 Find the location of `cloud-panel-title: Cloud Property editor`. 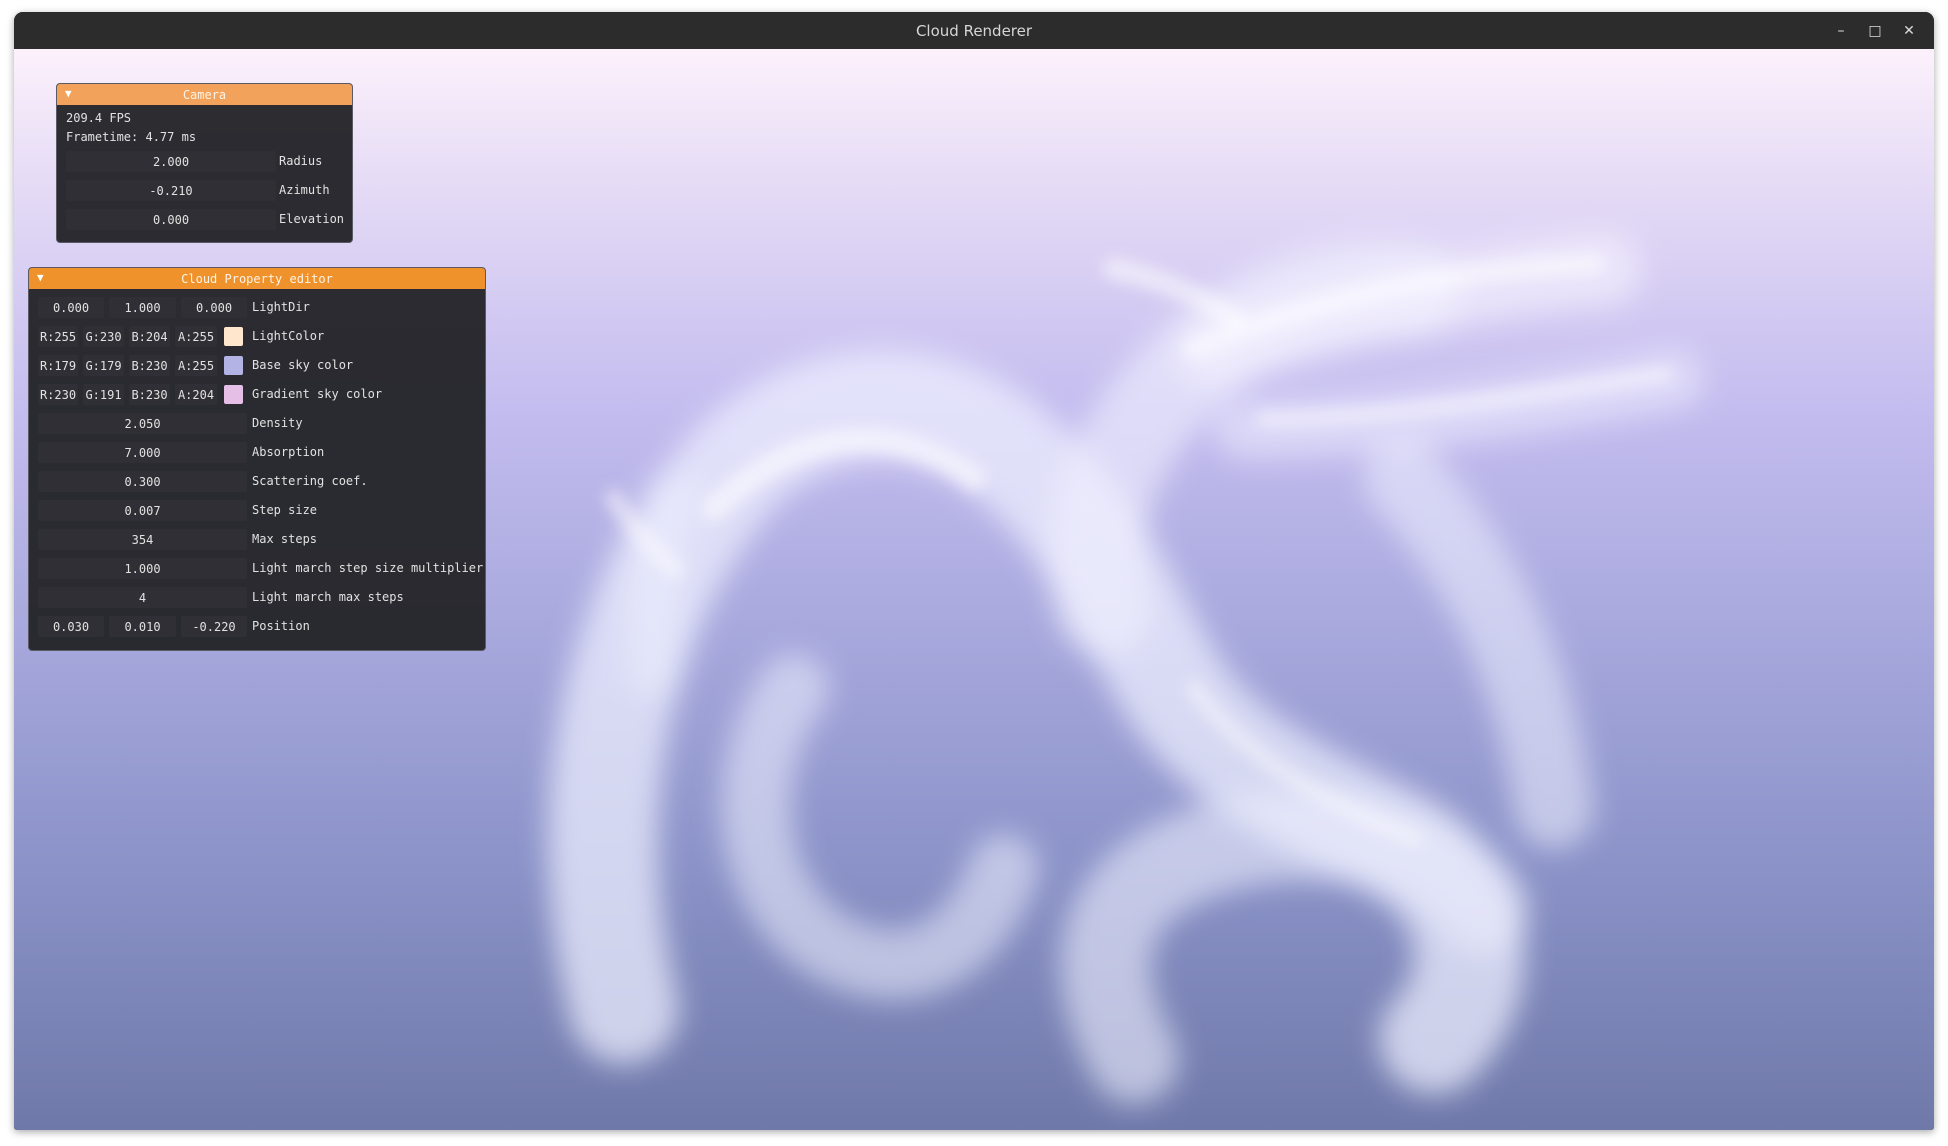

cloud-panel-title: Cloud Property editor is located at coordinates (257, 278).